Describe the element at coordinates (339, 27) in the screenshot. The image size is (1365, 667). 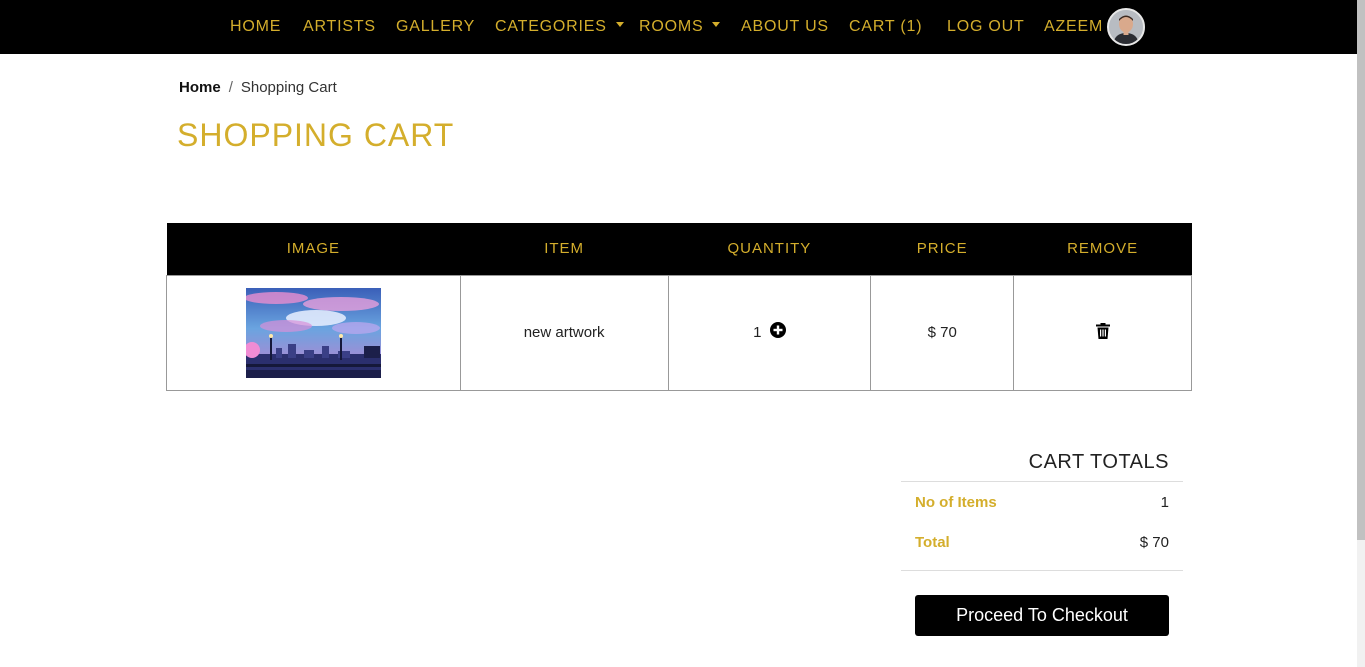
I see `nav-artists-link: ARTISTS` at that location.